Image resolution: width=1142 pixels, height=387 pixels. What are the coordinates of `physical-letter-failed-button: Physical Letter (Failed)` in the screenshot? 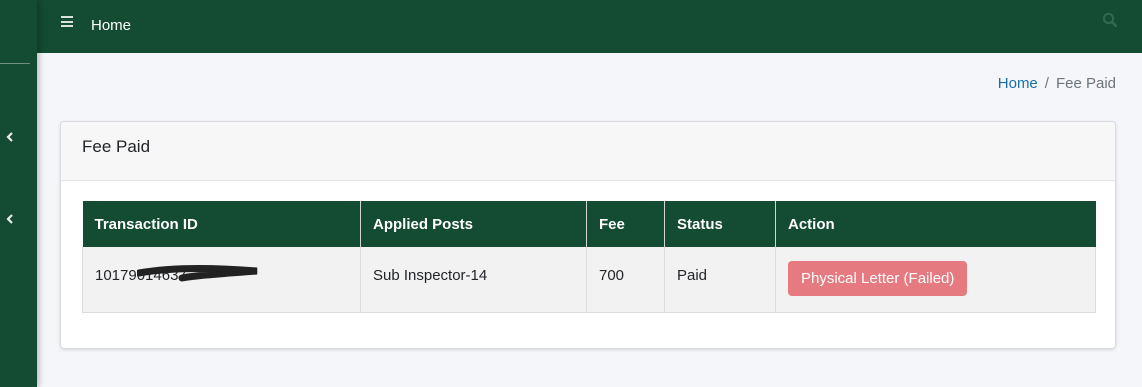 It's located at (878, 278).